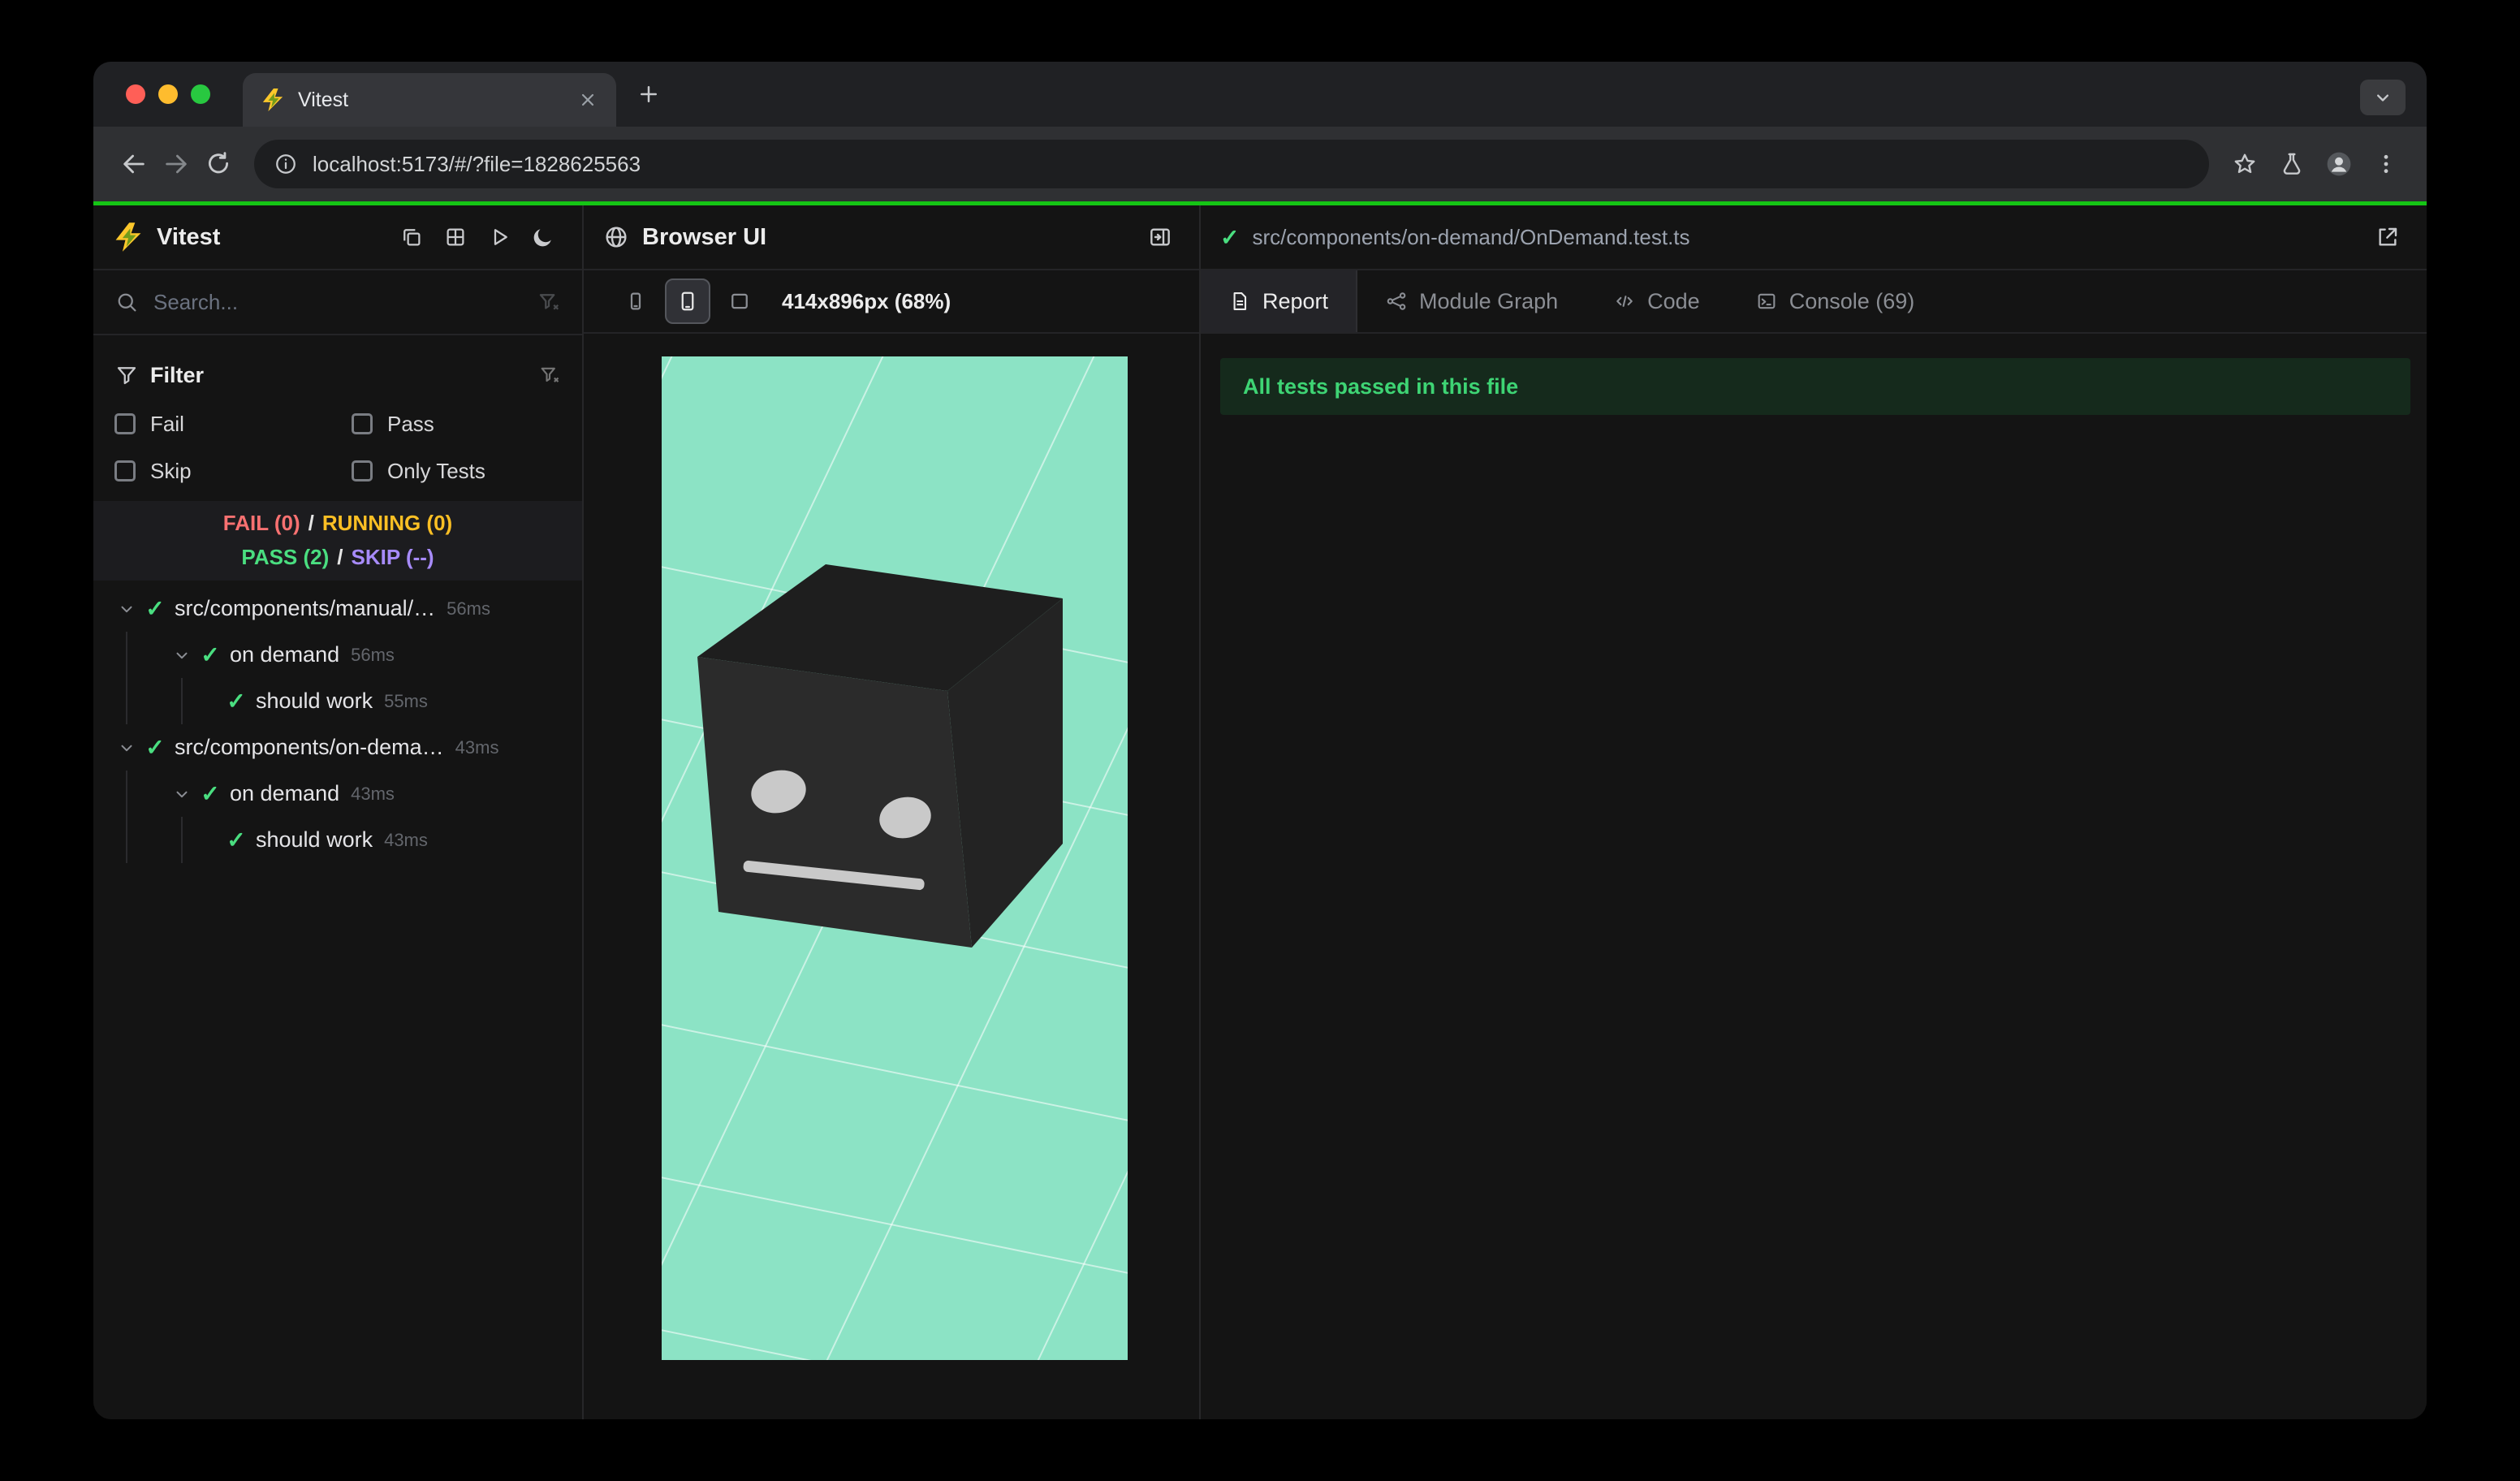  What do you see at coordinates (126, 302) in the screenshot?
I see `search-icon` at bounding box center [126, 302].